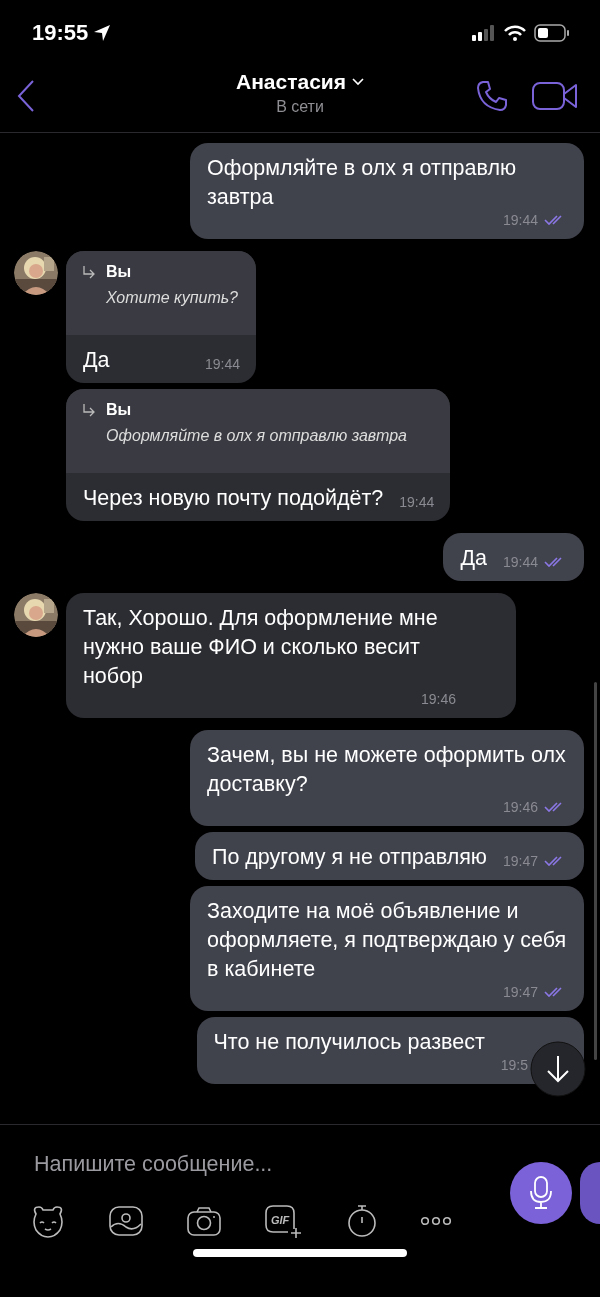 The width and height of the screenshot is (600, 1297). I want to click on scroll-down-icon, so click(558, 1069).